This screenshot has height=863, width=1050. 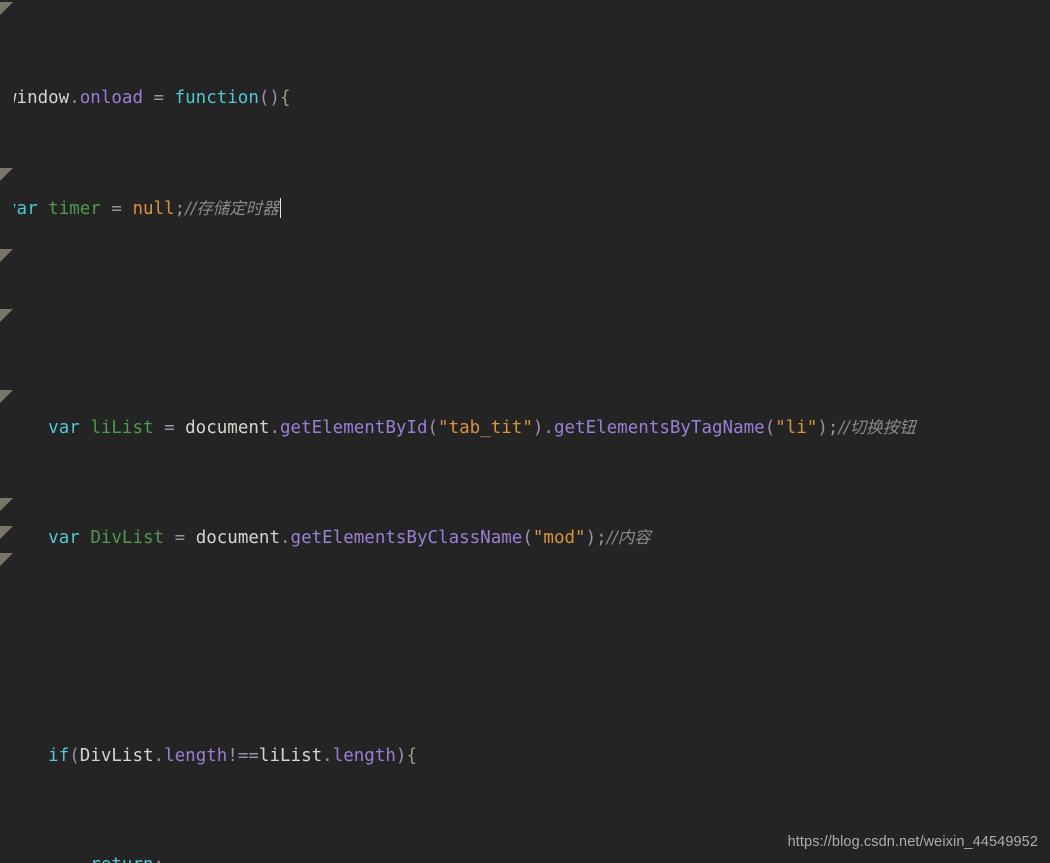 What do you see at coordinates (525, 208) in the screenshot?
I see `code-line: var timer = null;//存储定时器` at bounding box center [525, 208].